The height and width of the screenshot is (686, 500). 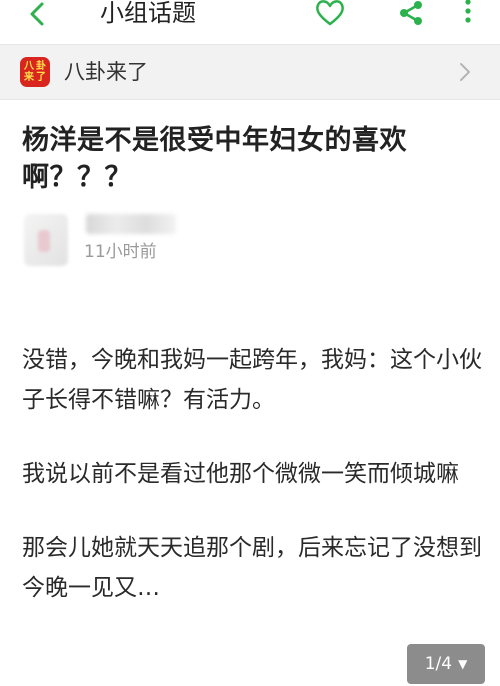 I want to click on post-title: 杨洋是不是很受中年妇女的喜欢啊？？？, so click(x=214, y=159).